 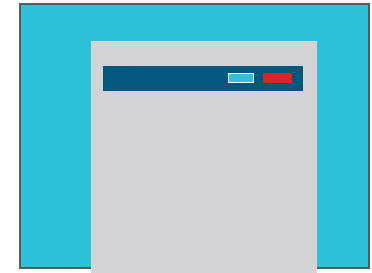 What do you see at coordinates (203, 78) in the screenshot?
I see `panel-toolbar` at bounding box center [203, 78].